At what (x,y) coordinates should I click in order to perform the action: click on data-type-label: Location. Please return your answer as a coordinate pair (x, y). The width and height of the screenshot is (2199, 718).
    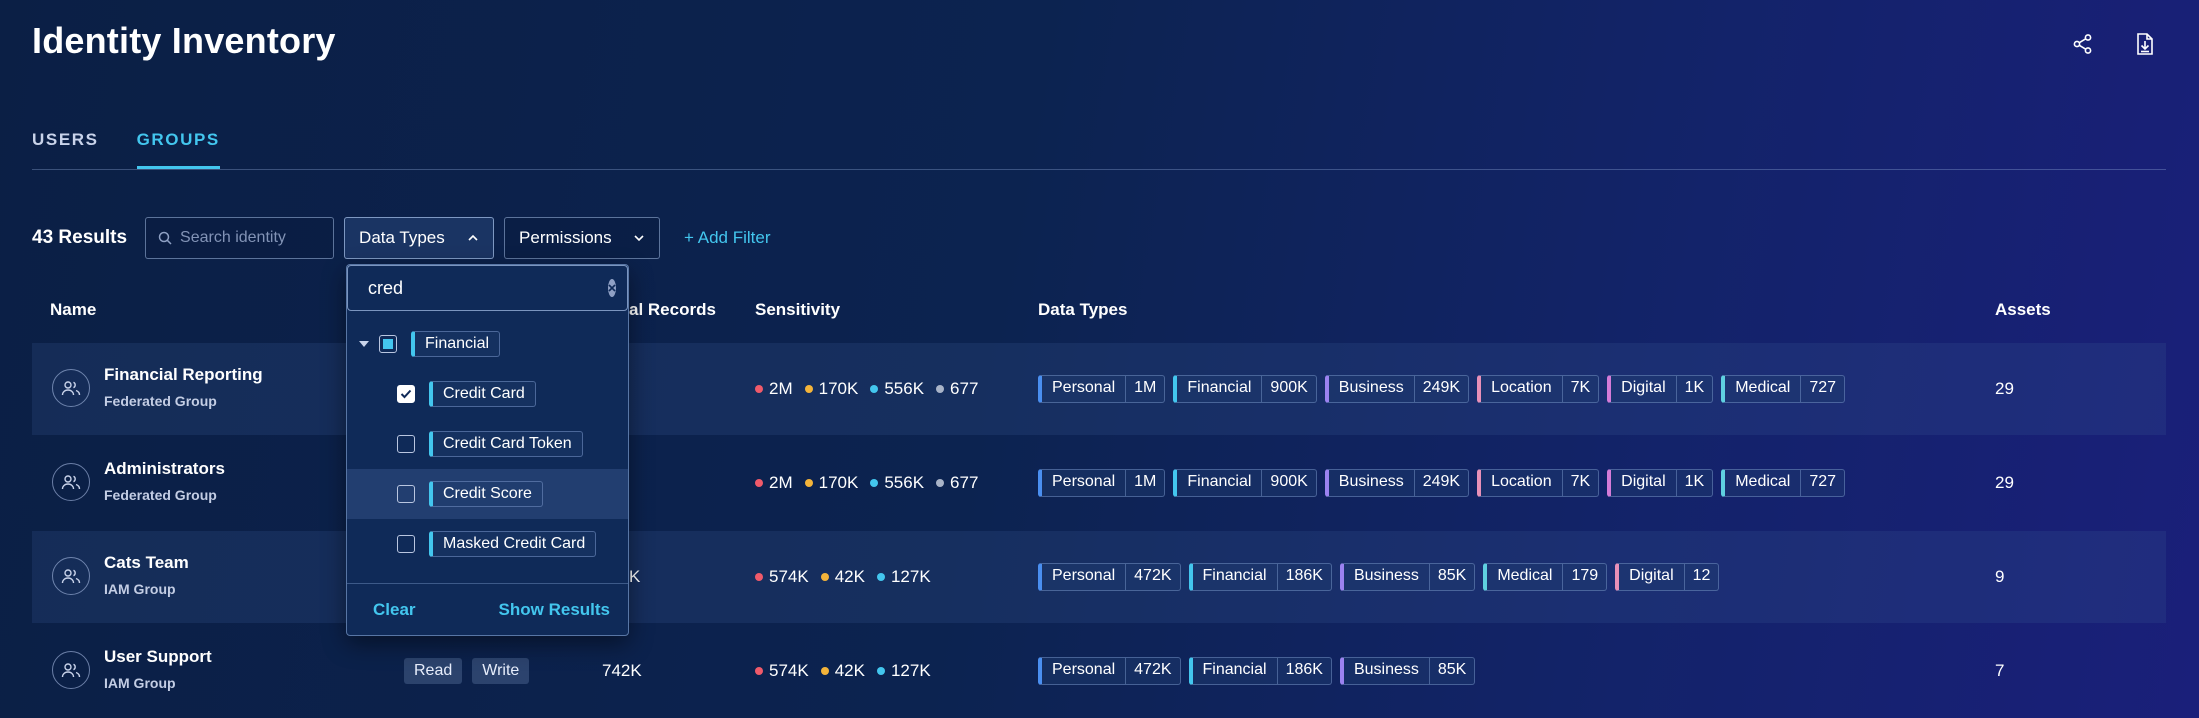
    Looking at the image, I should click on (1521, 387).